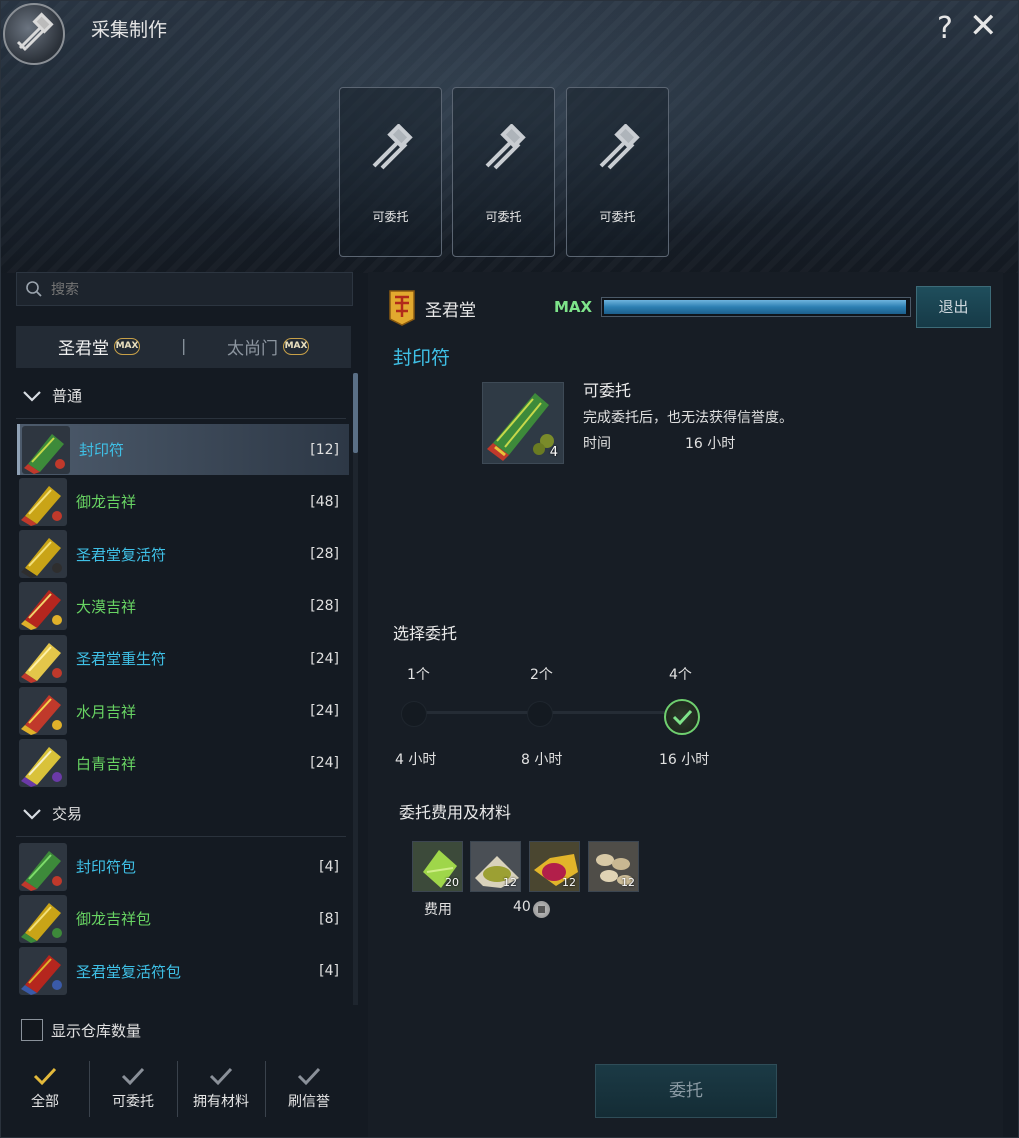 The height and width of the screenshot is (1138, 1019). I want to click on list-item: 封印符包 [4], so click(183, 866).